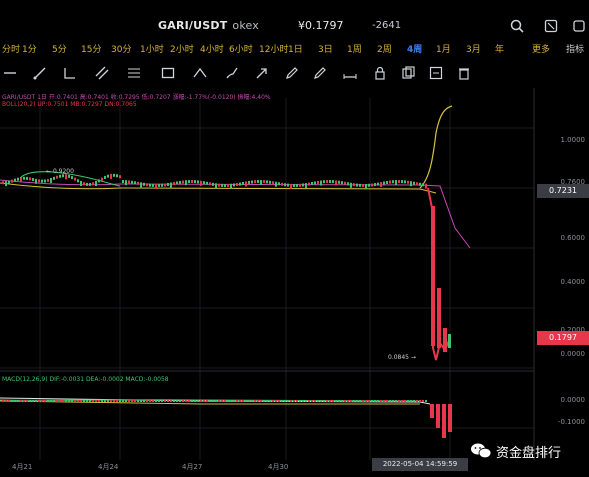  Describe the element at coordinates (380, 73) in the screenshot. I see `lock-tool-icon` at that location.